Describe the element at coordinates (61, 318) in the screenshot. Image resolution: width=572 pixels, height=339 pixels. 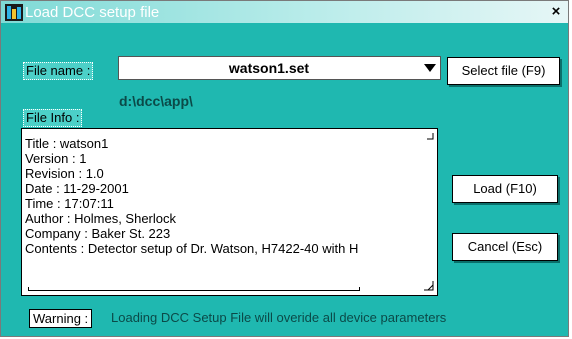
I see `warning-label: Warning :` at that location.